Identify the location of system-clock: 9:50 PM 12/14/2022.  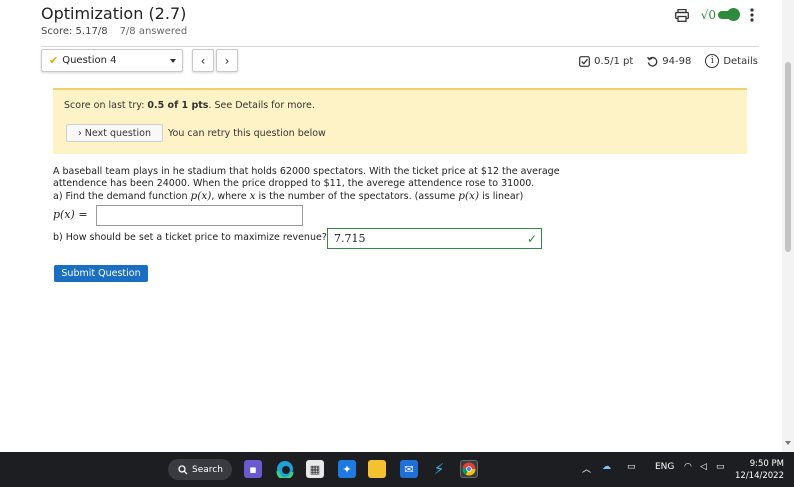
(759, 470).